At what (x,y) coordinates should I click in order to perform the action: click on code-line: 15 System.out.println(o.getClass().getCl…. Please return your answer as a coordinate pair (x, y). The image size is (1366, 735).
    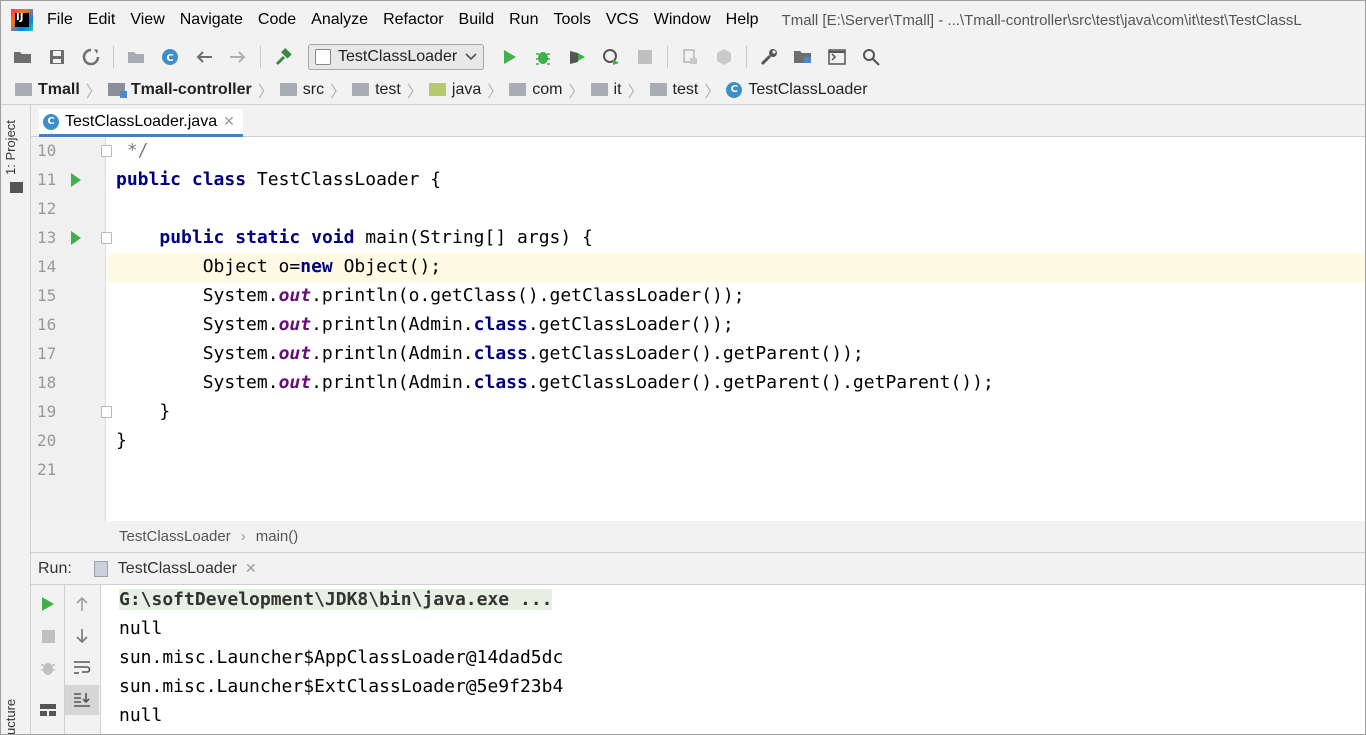
    Looking at the image, I should click on (698, 296).